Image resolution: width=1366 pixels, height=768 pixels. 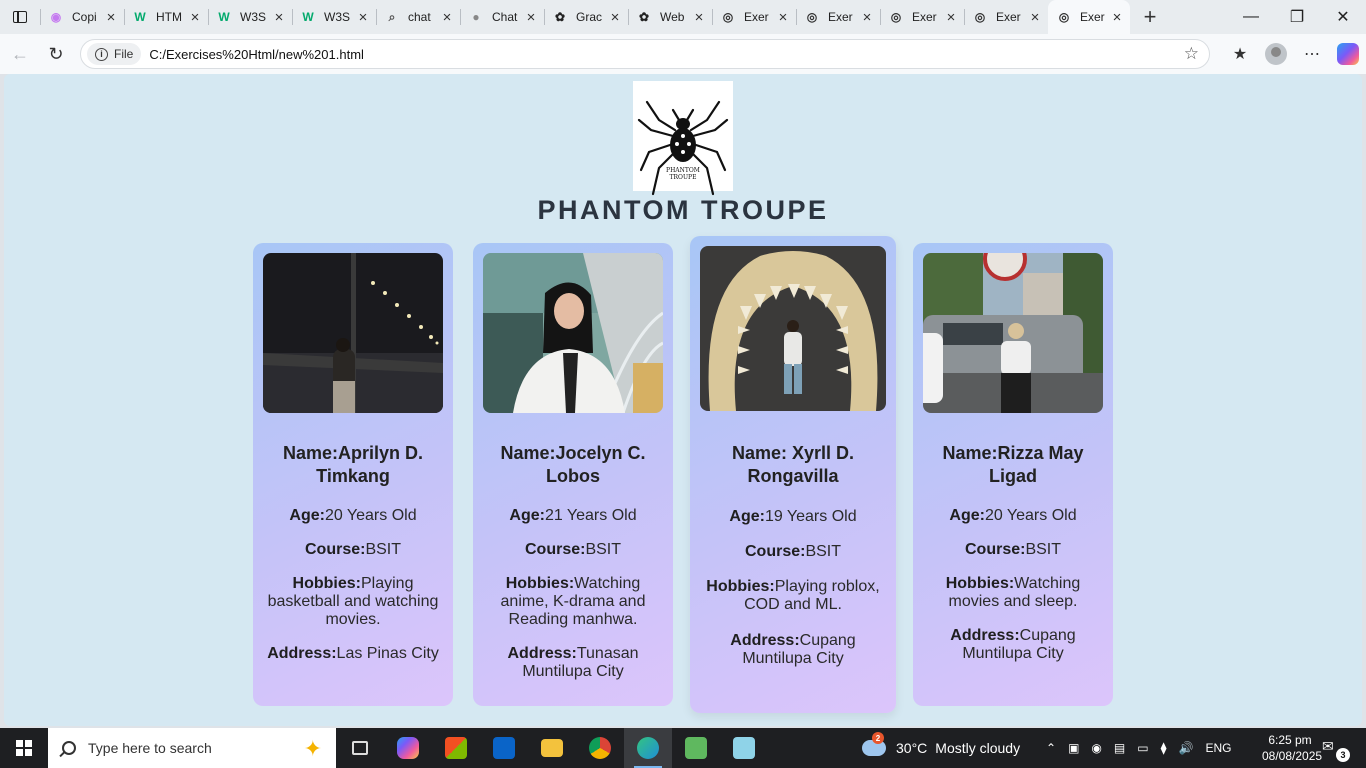 I want to click on hobbies-label: Hobbies:, so click(x=540, y=583).